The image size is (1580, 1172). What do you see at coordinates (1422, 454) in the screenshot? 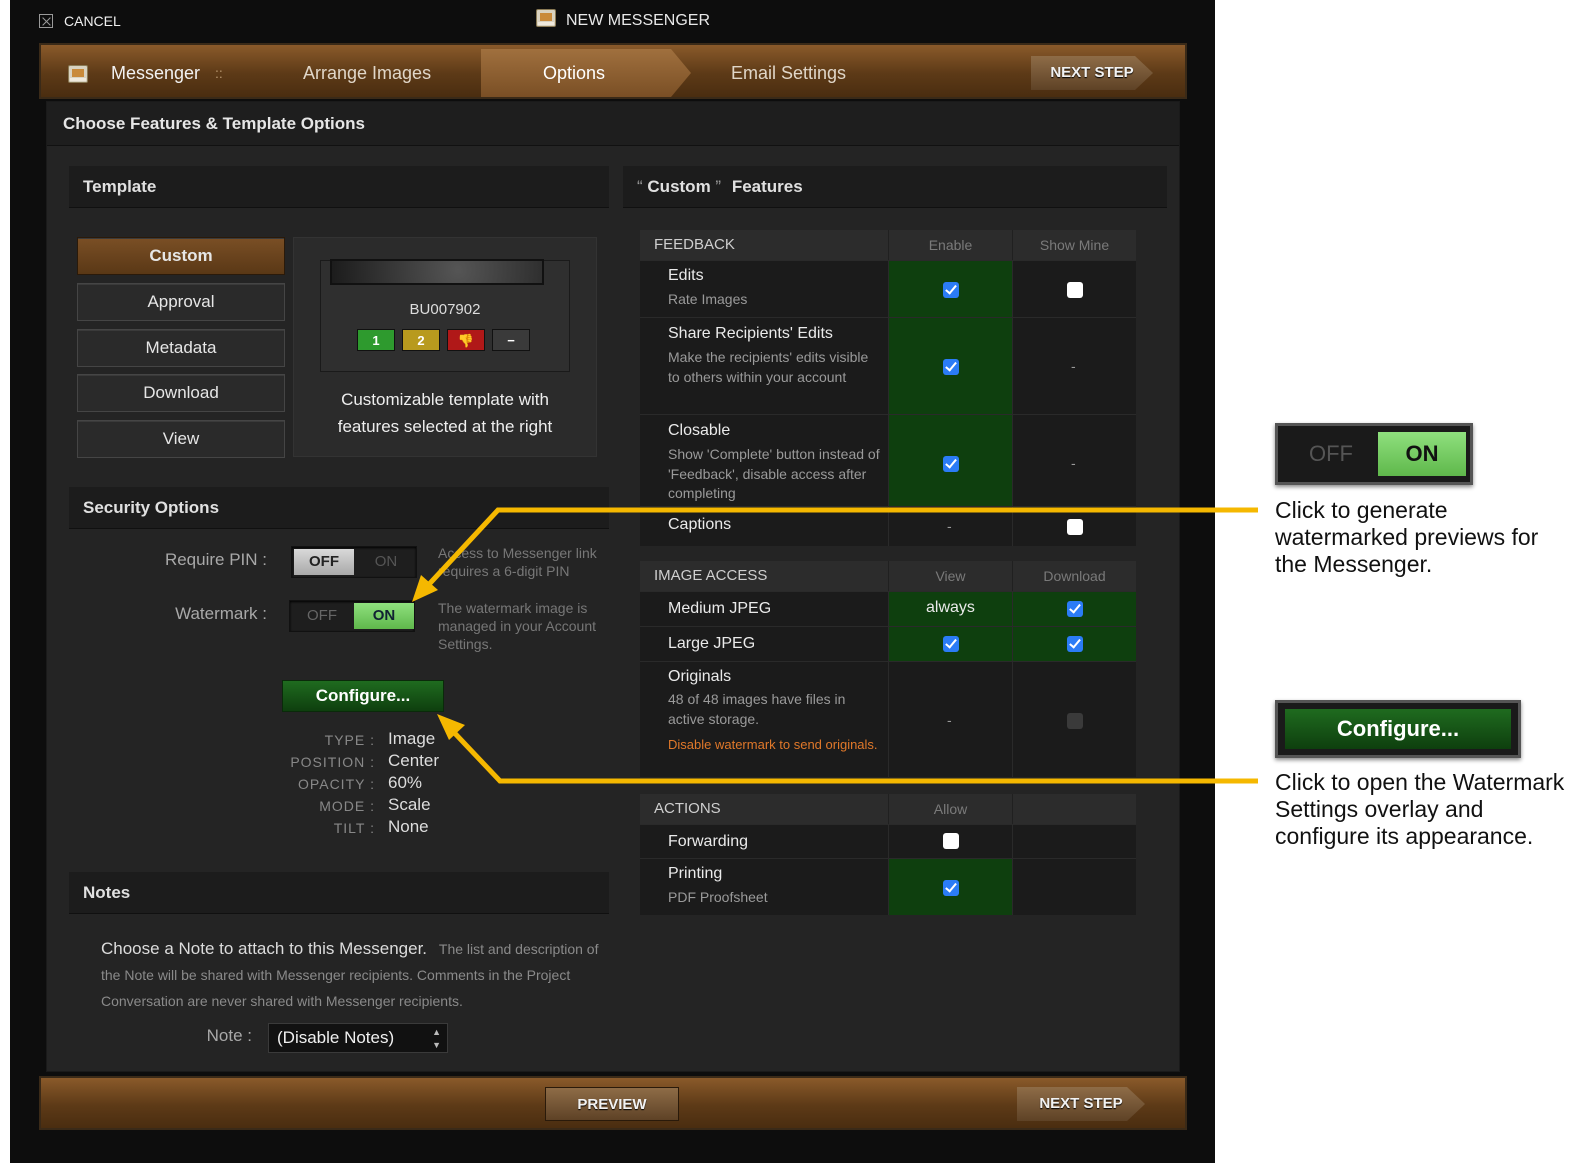
I see `callout-toggle-on: ON` at bounding box center [1422, 454].